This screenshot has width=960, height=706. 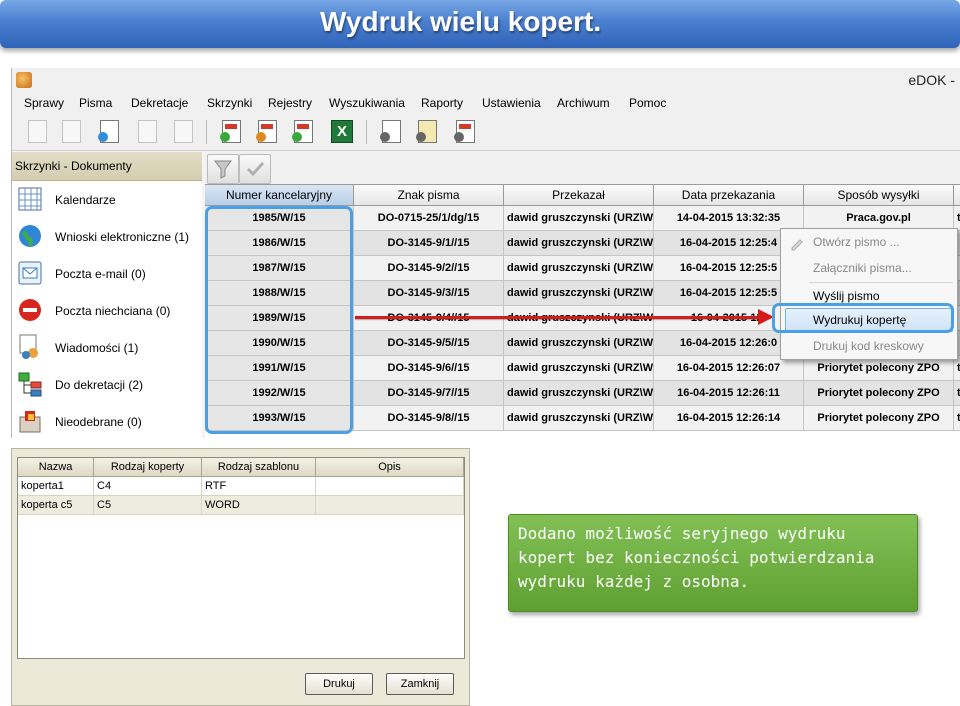 I want to click on tree-icon, so click(x=30, y=384).